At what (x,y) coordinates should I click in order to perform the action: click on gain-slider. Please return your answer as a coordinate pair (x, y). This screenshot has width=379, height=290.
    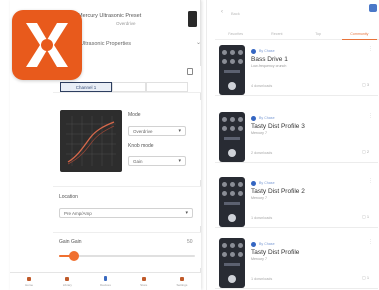
    Looking at the image, I should click on (127, 256).